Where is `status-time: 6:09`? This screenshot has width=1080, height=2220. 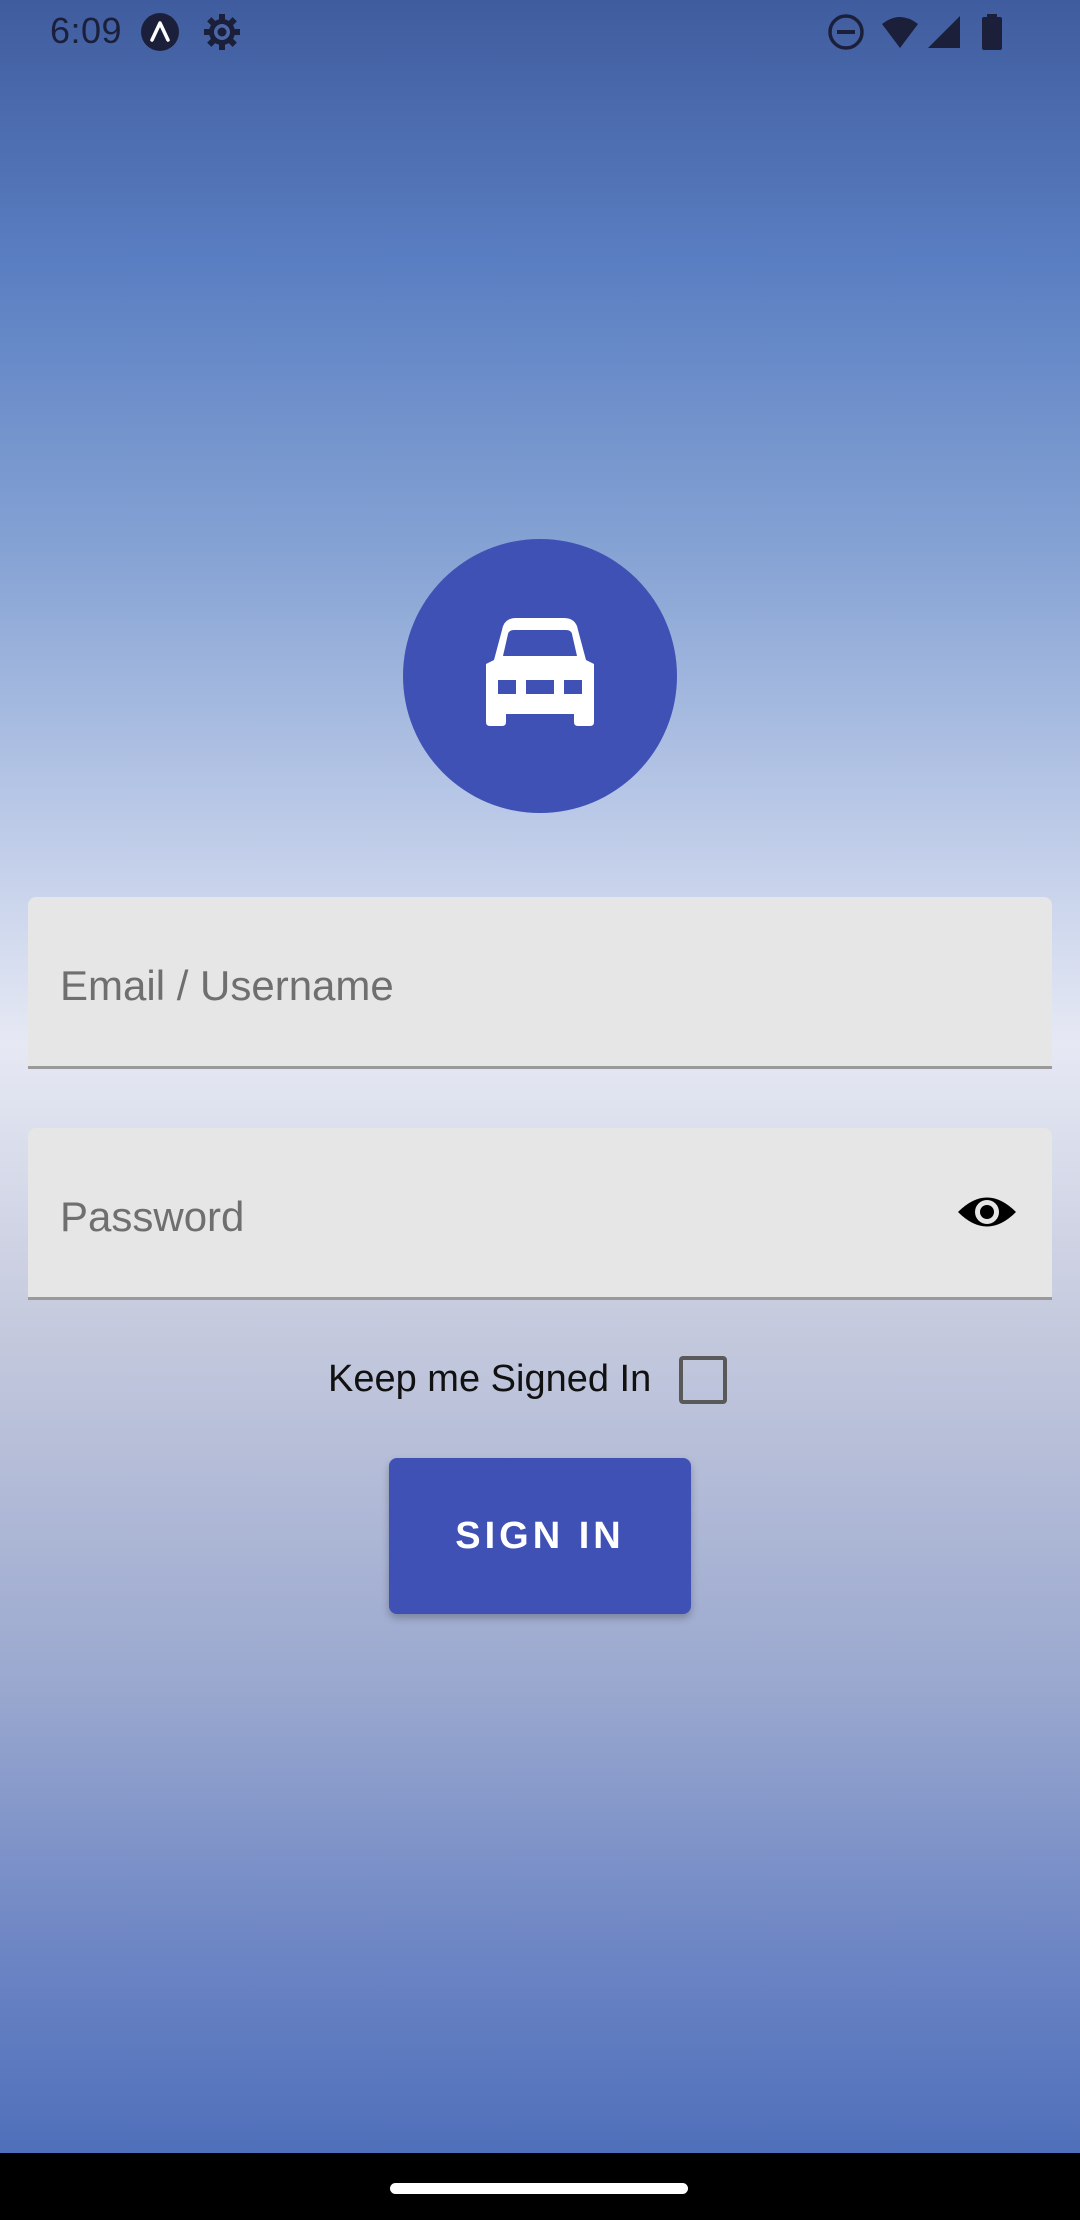
status-time: 6:09 is located at coordinates (86, 30).